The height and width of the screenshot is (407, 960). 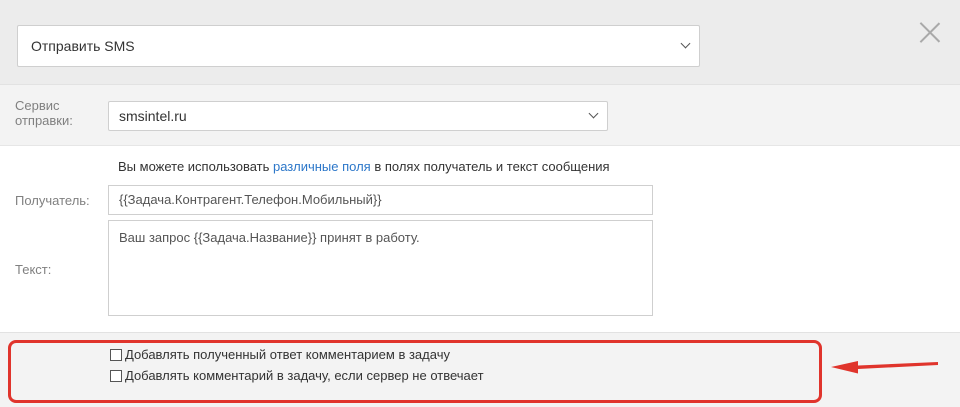 What do you see at coordinates (358, 46) in the screenshot?
I see `action-select: Отправить SMS` at bounding box center [358, 46].